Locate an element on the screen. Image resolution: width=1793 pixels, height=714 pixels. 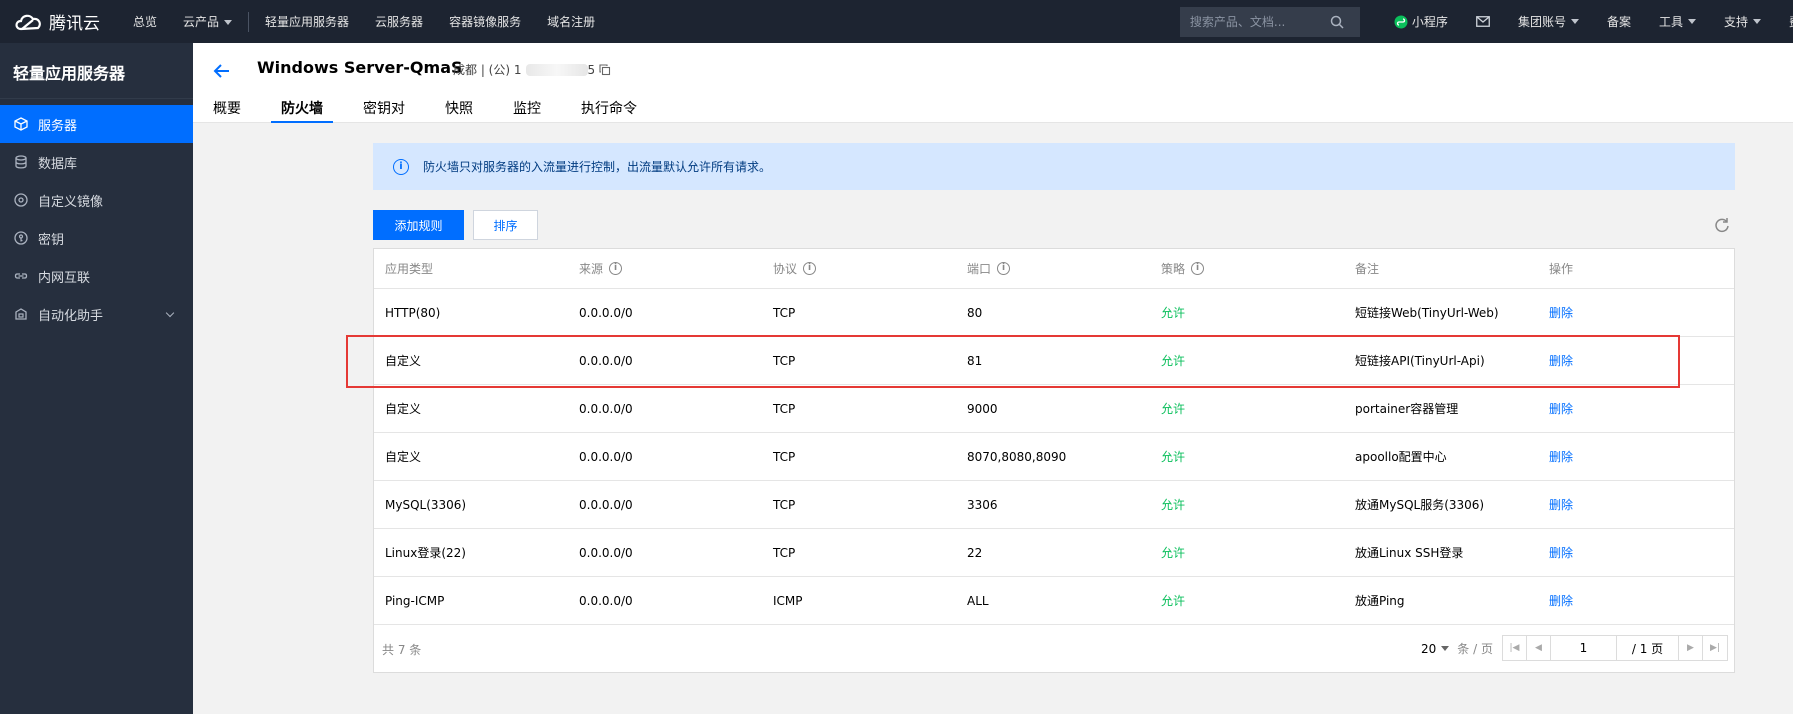
cell-type: MySQL(3306) is located at coordinates (426, 504).